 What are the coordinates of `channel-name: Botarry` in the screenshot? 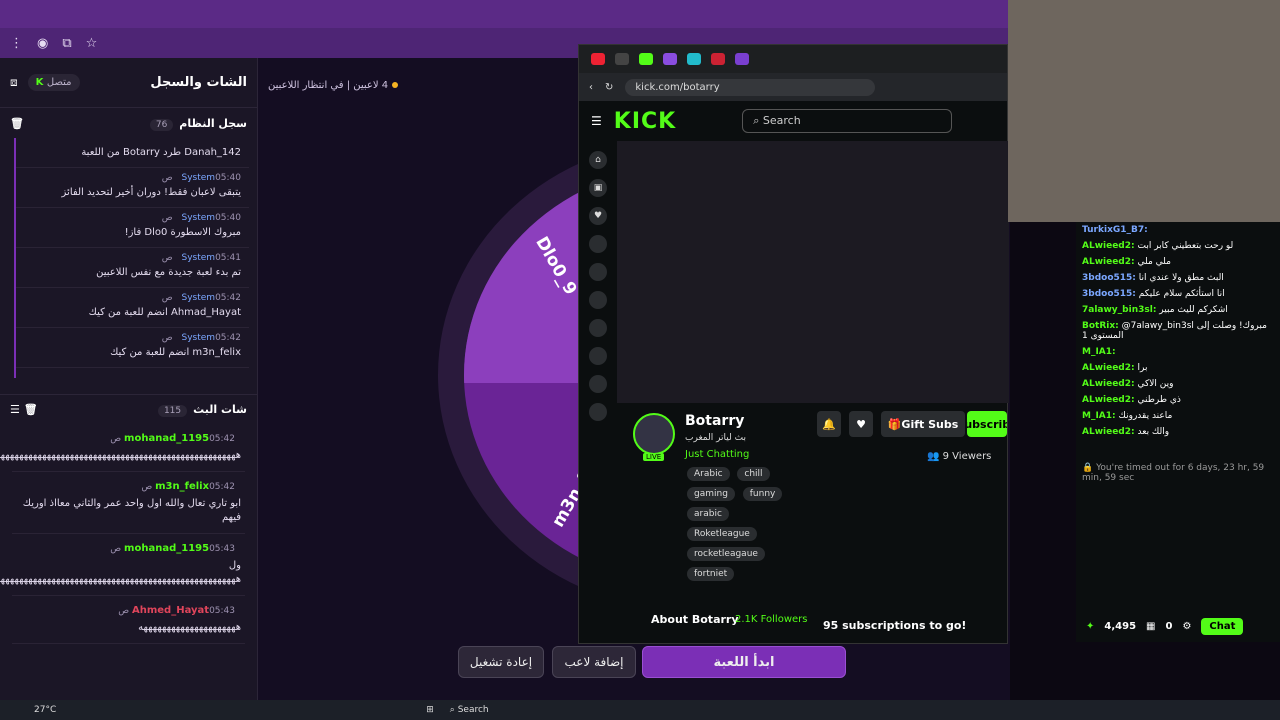 It's located at (745, 421).